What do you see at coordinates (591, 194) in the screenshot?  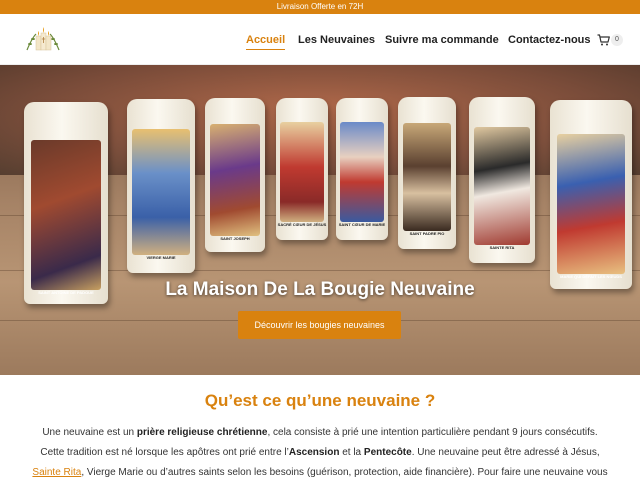 I see `candle-marie-noeuds: MARIE QUI DÉFAIT LES NŒUDS` at bounding box center [591, 194].